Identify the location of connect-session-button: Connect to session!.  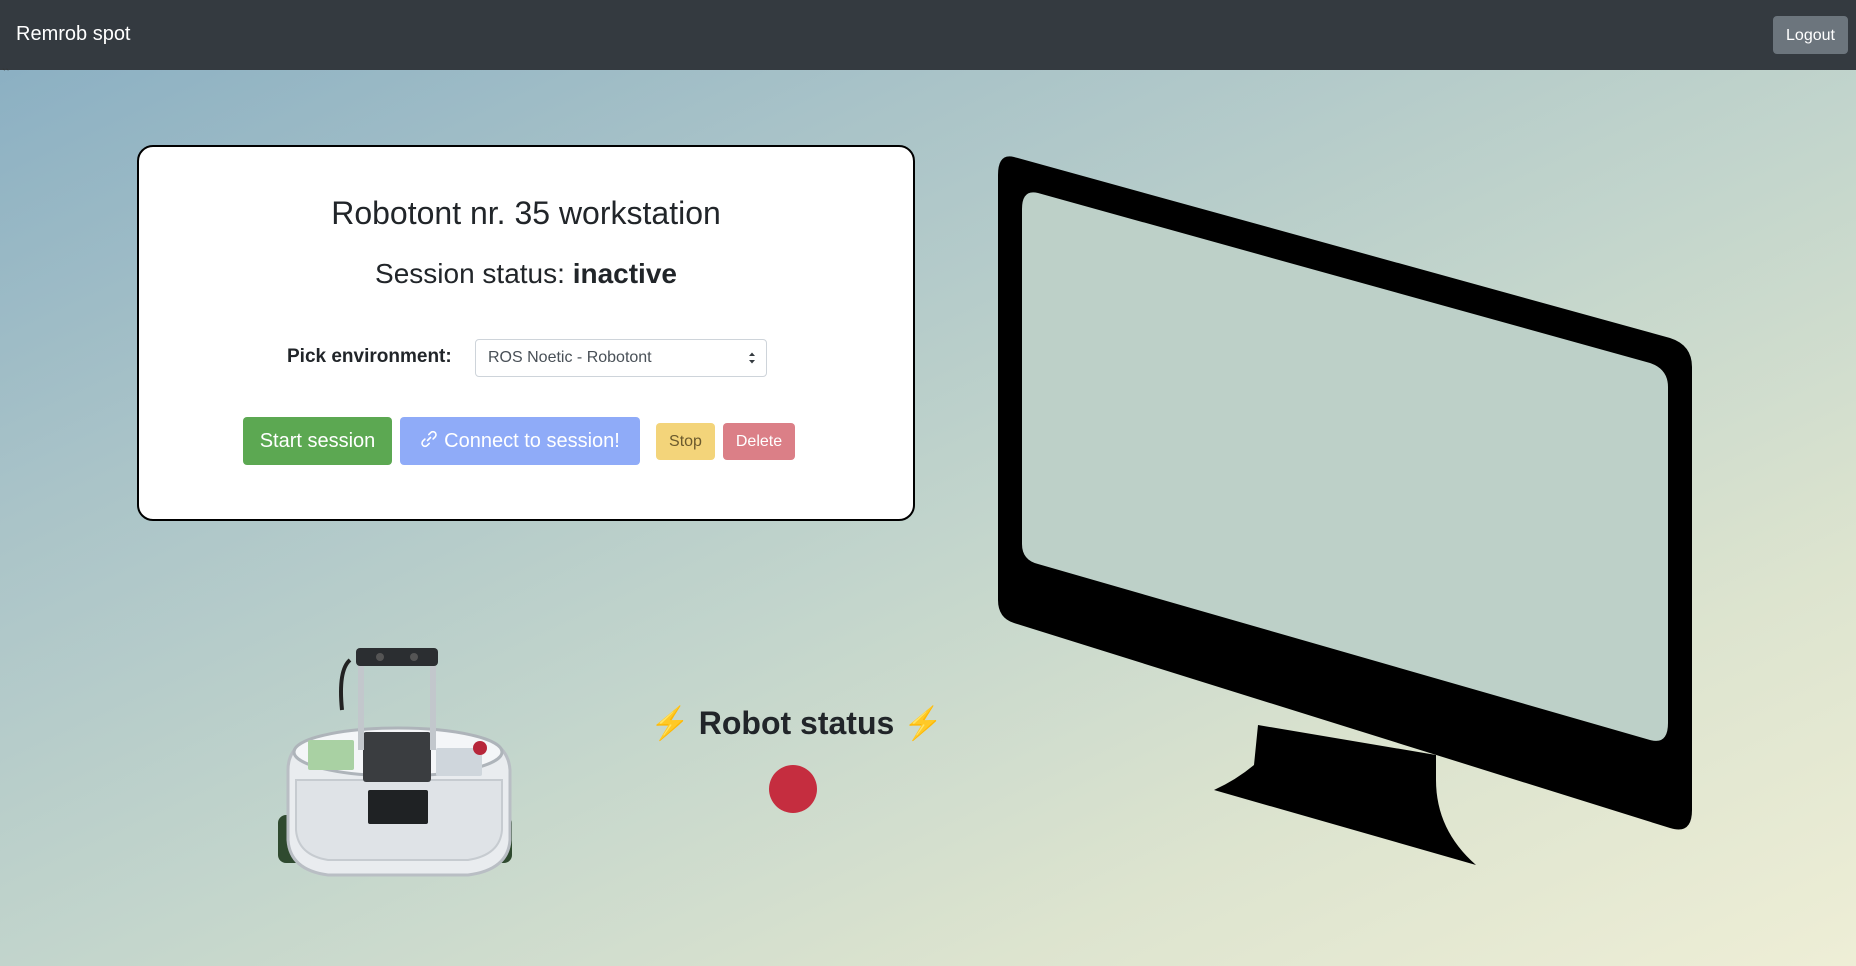
(520, 441).